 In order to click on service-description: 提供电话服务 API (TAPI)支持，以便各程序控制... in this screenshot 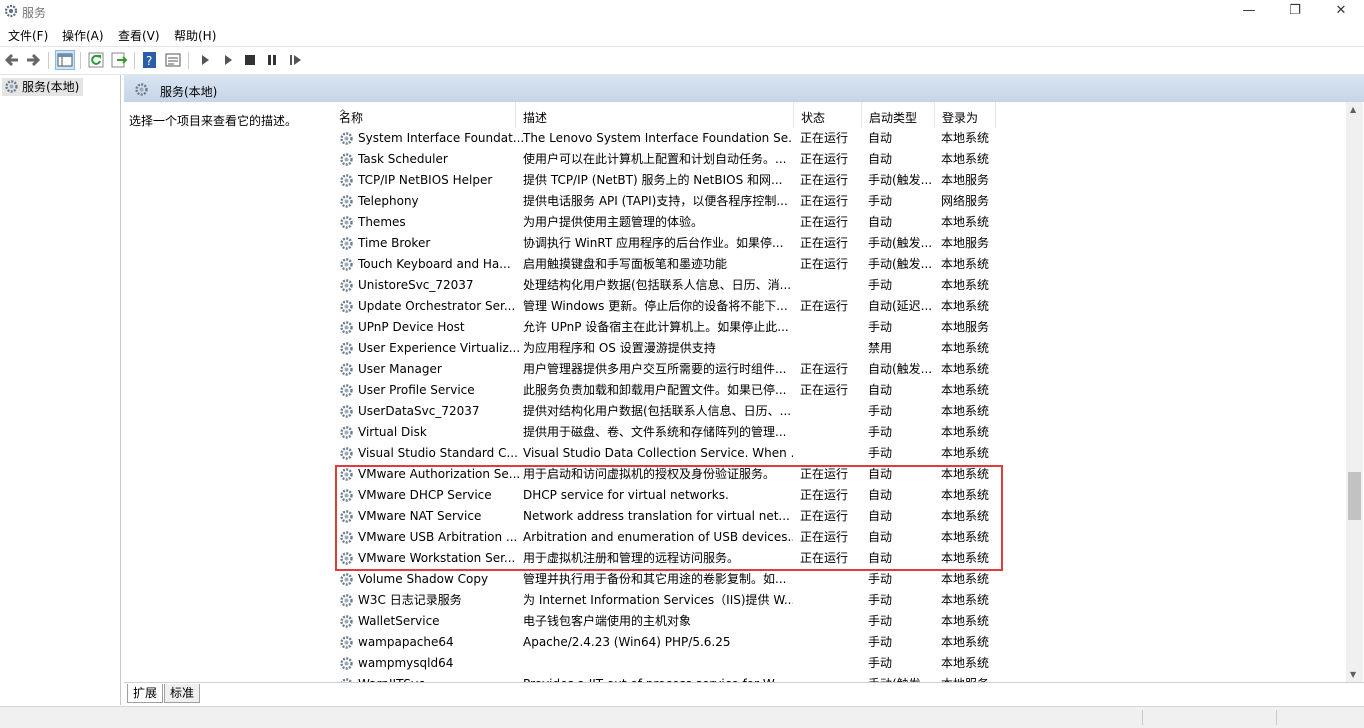, I will do `click(655, 201)`.